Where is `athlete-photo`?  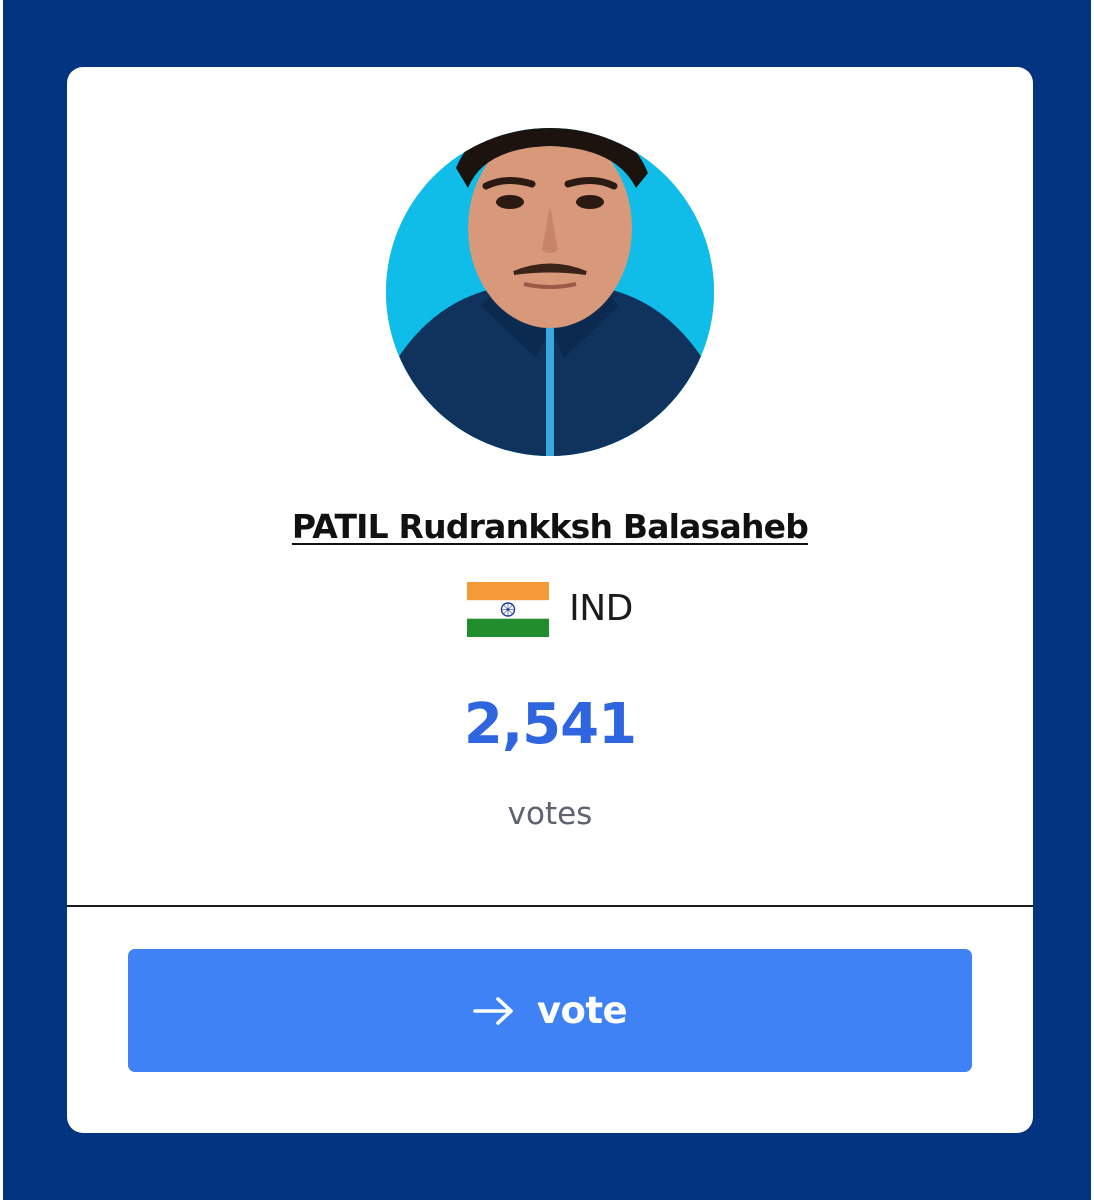 athlete-photo is located at coordinates (550, 292).